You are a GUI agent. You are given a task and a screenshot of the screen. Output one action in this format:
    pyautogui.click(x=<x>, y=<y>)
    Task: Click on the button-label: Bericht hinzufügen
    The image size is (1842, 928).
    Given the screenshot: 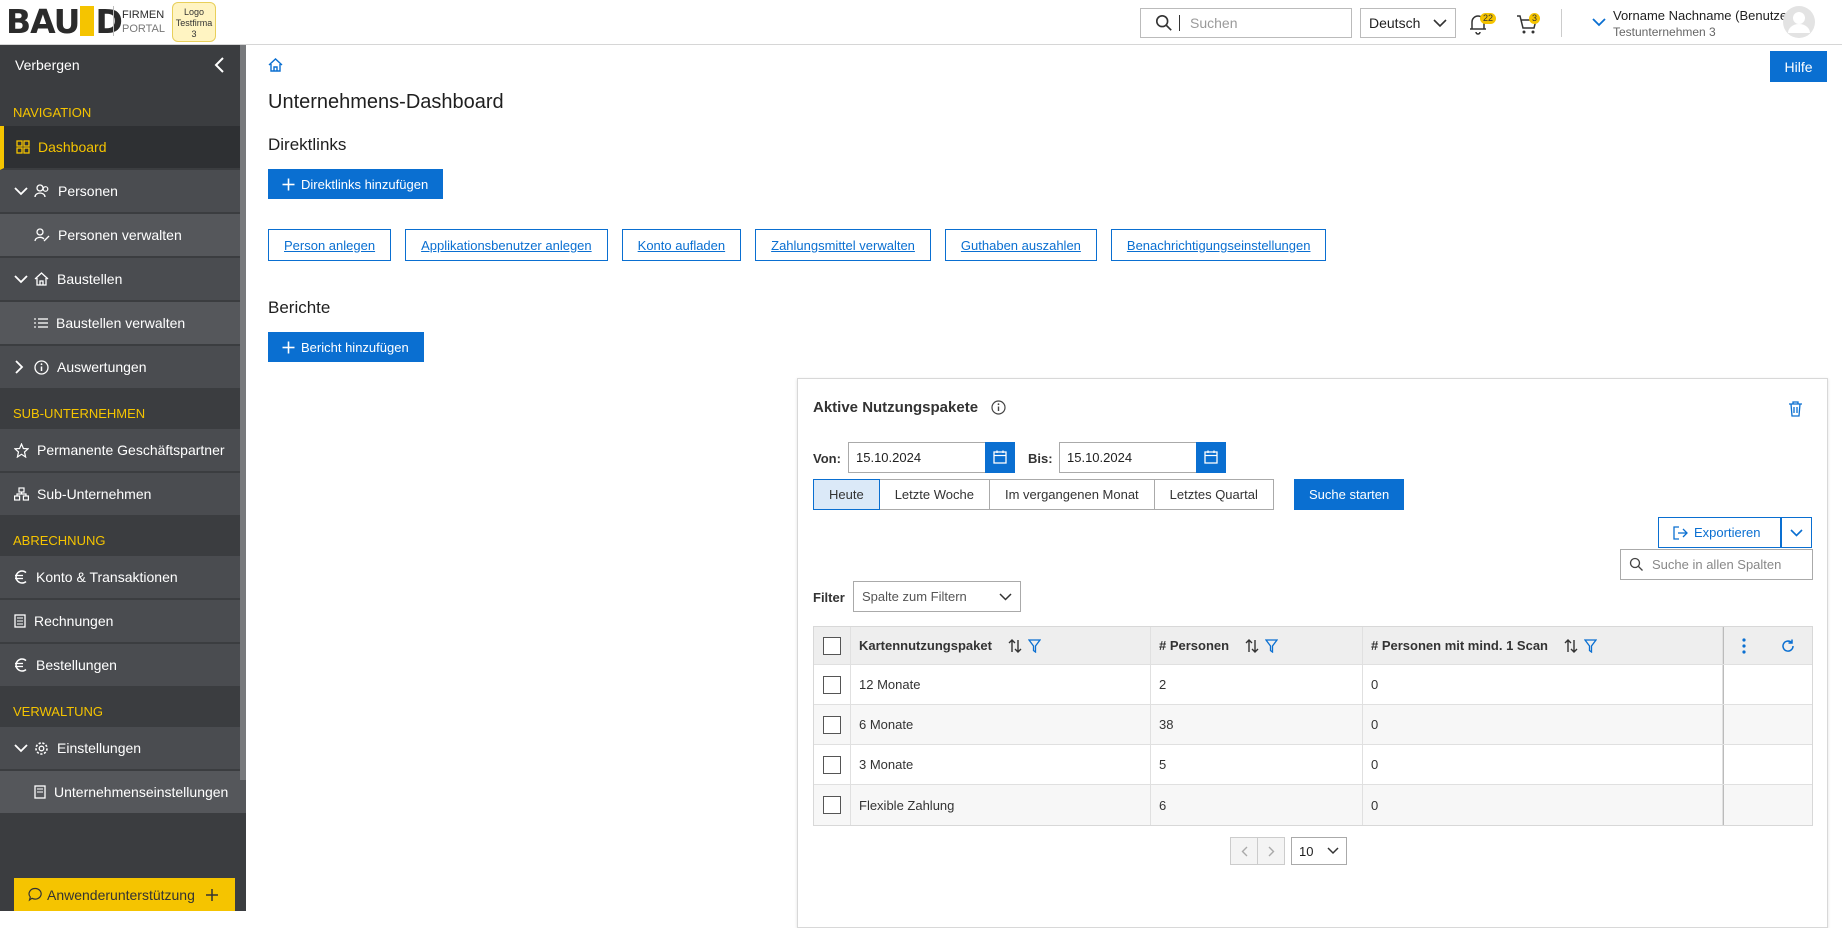 What is the action you would take?
    pyautogui.click(x=355, y=347)
    